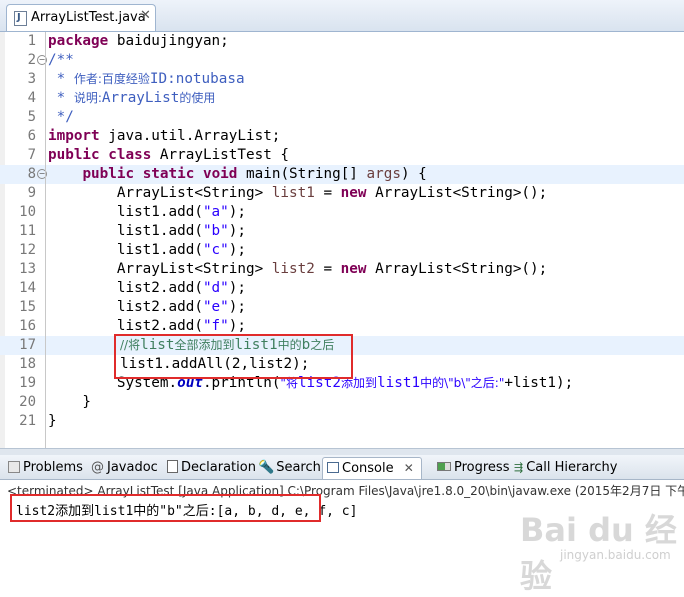 Image resolution: width=684 pixels, height=597 pixels. Describe the element at coordinates (333, 467) in the screenshot. I see `console-icon` at that location.